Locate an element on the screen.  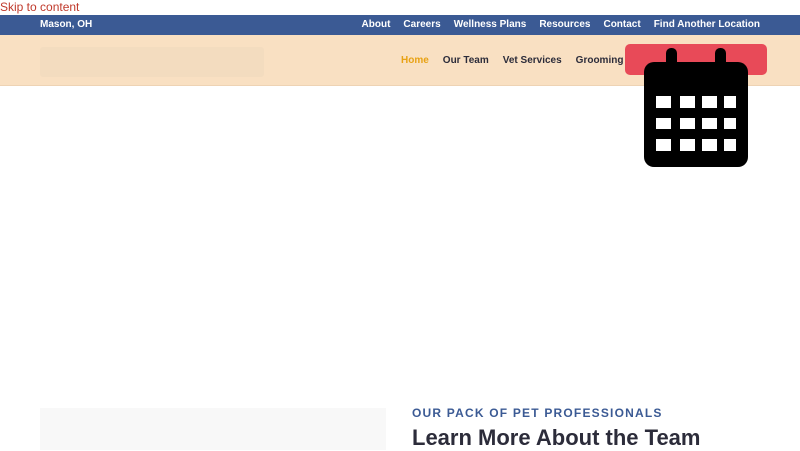
top-nav-about: About is located at coordinates (376, 25).